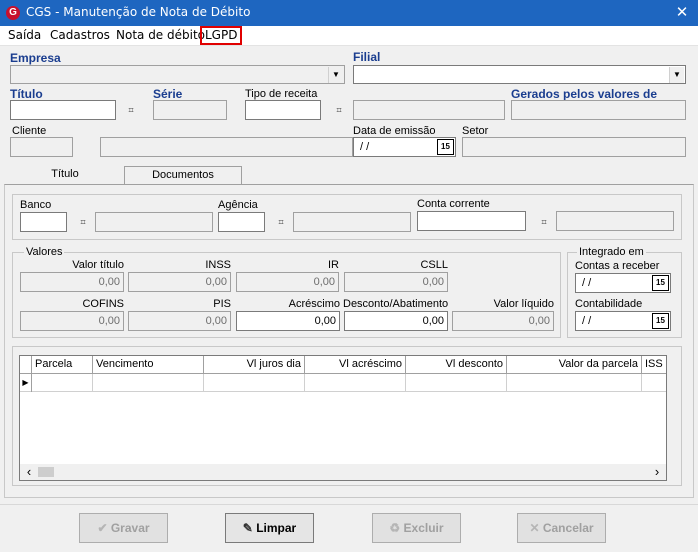  What do you see at coordinates (183, 175) in the screenshot?
I see `tab-documentos: Documentos` at bounding box center [183, 175].